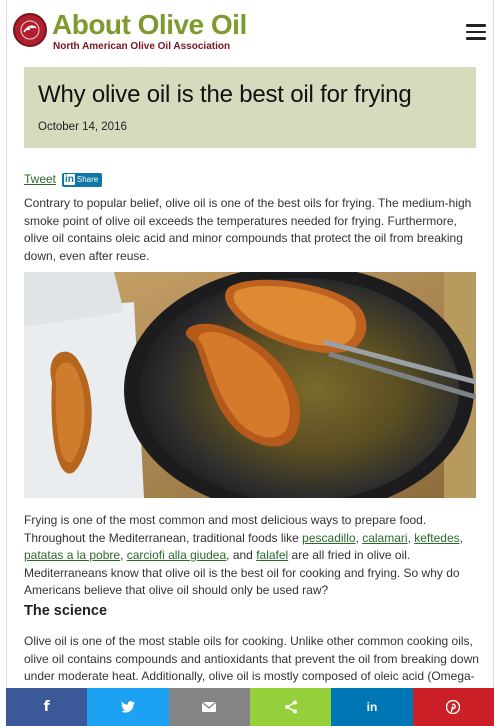 The height and width of the screenshot is (726, 500). I want to click on list-separator: , and, so click(241, 555).